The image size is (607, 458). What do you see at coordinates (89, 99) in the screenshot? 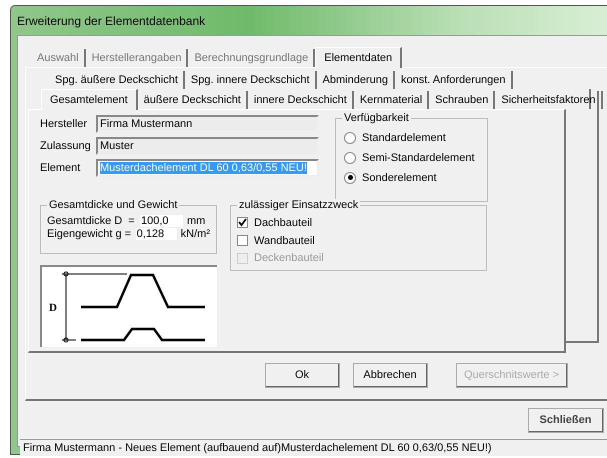
I see `tab: Gesamtelement` at bounding box center [89, 99].